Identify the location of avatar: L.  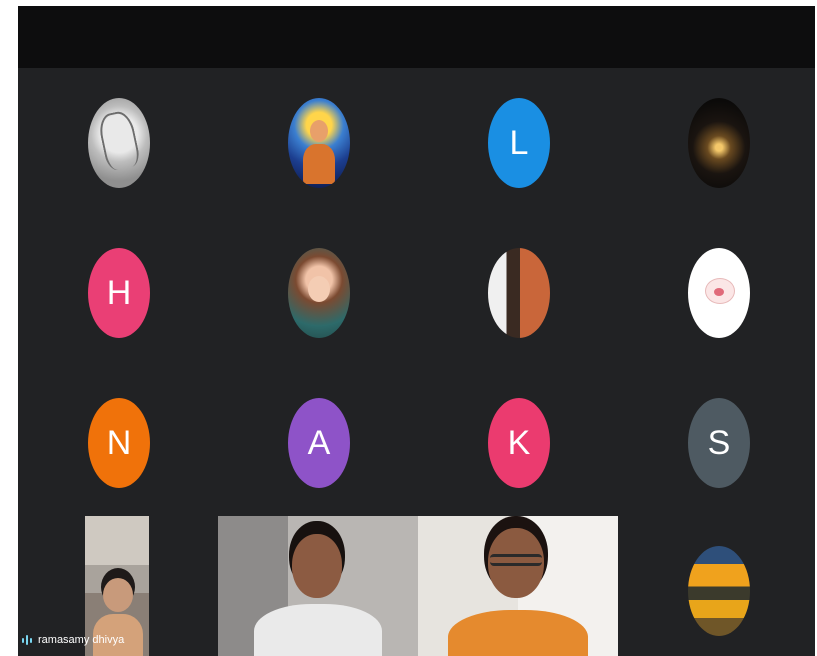
(519, 143).